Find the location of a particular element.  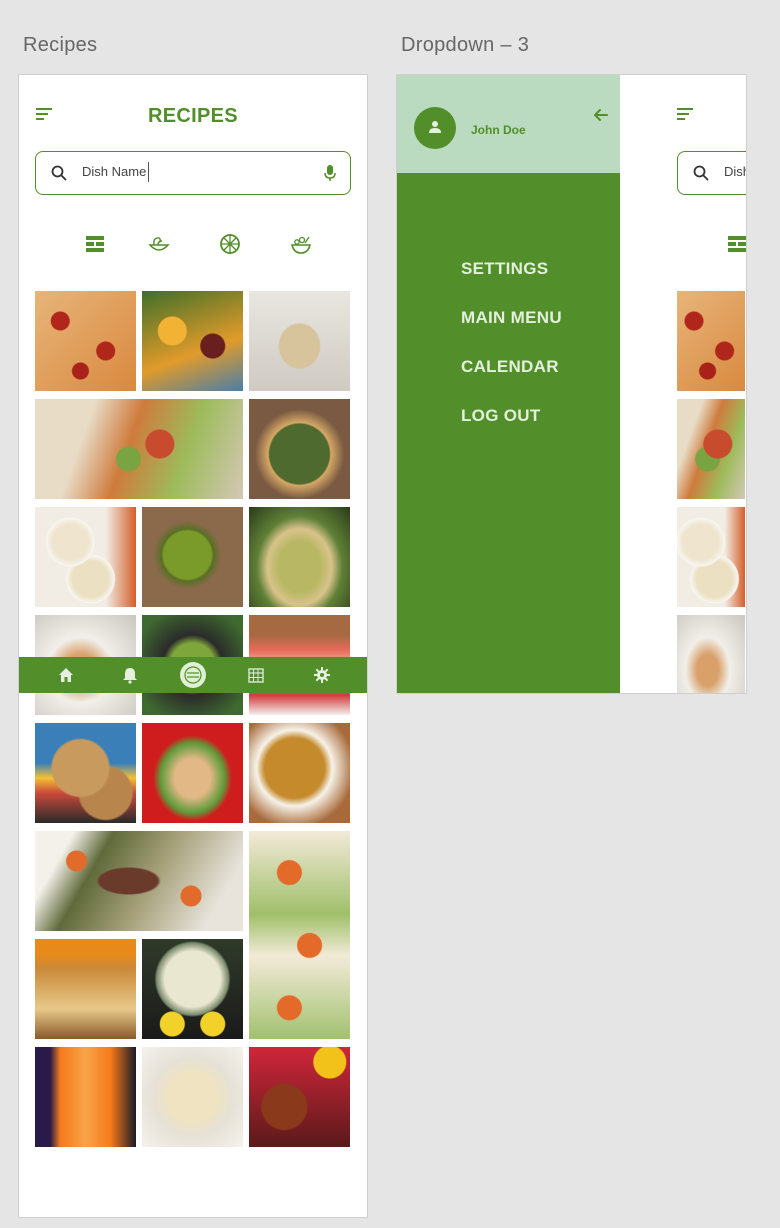

user-icon is located at coordinates (435, 127).